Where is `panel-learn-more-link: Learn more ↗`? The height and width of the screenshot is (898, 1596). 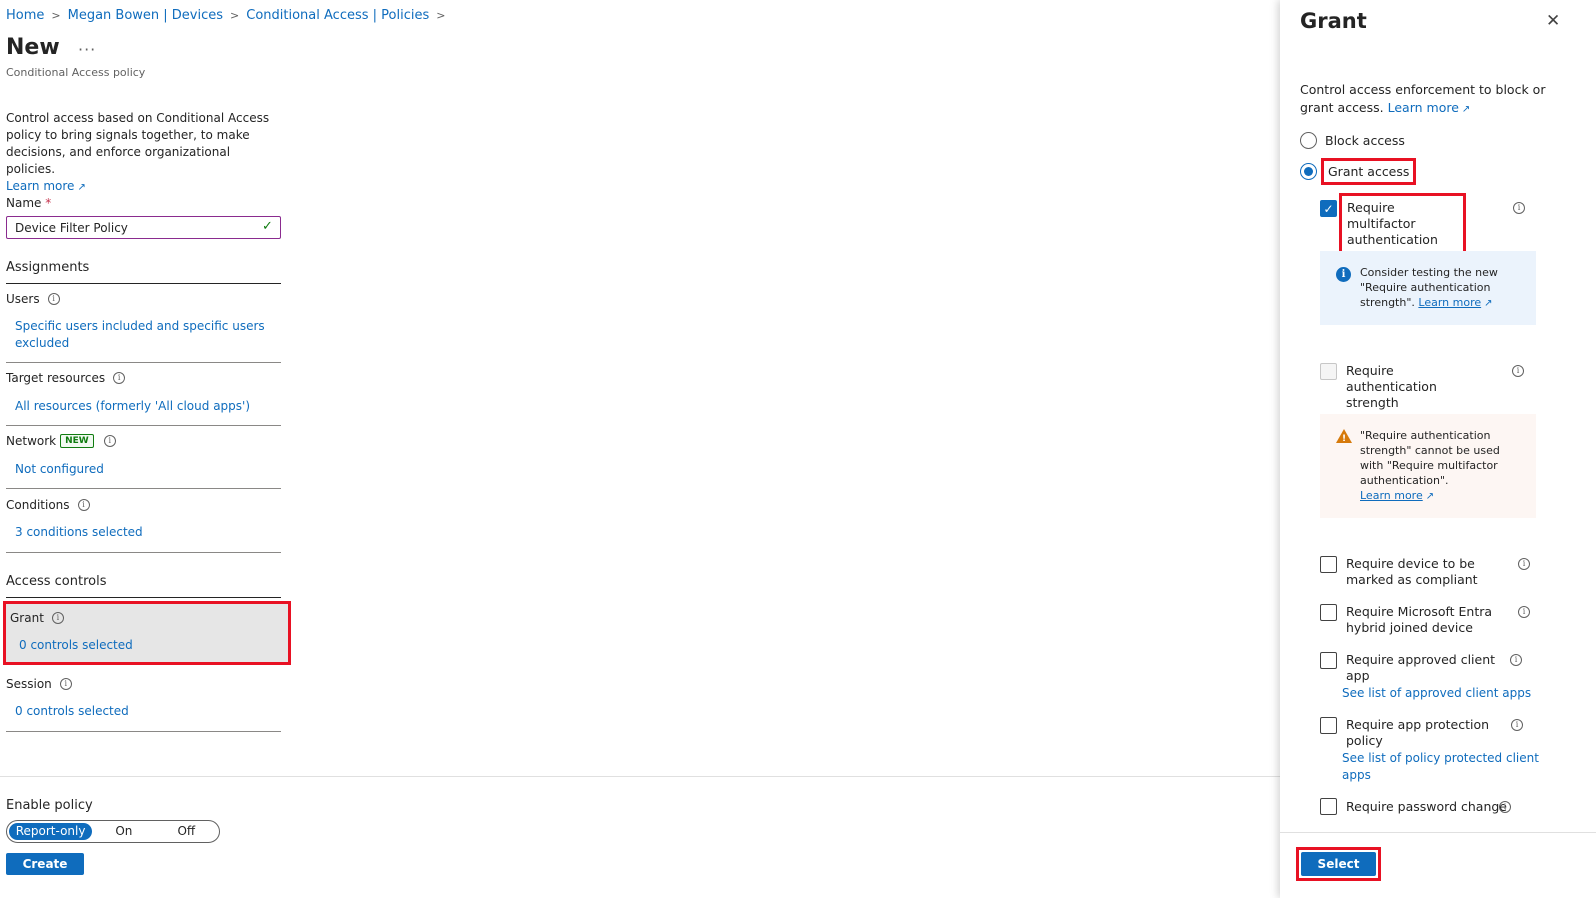 panel-learn-more-link: Learn more ↗ is located at coordinates (1429, 107).